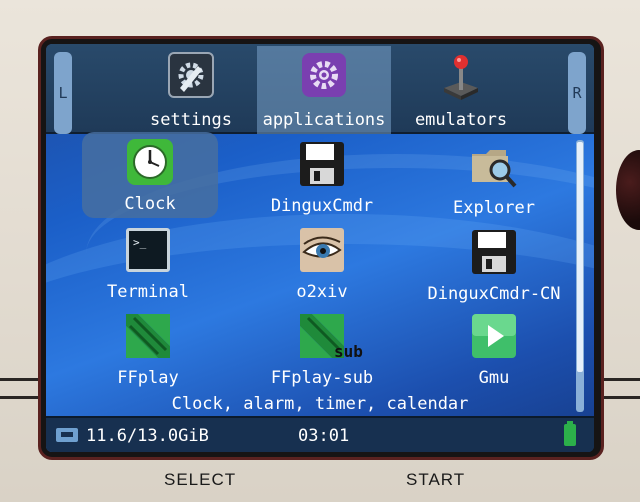  What do you see at coordinates (150, 162) in the screenshot?
I see `clock-icon` at bounding box center [150, 162].